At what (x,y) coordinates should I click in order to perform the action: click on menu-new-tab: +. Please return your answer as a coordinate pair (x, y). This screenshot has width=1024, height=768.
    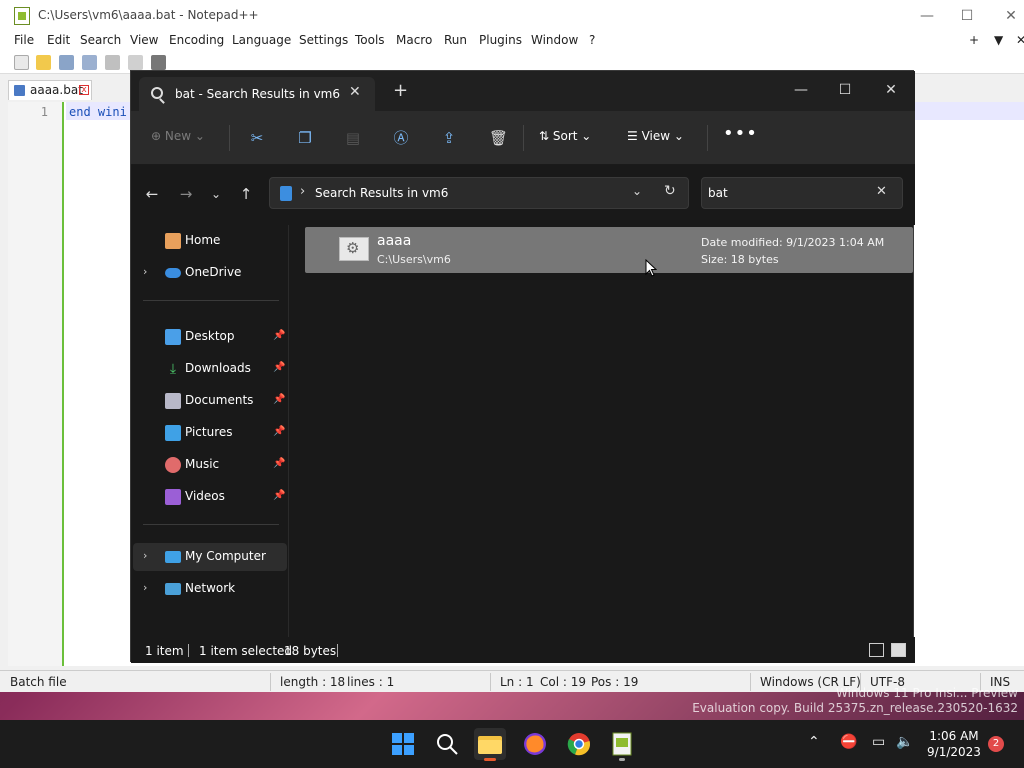
    Looking at the image, I should click on (974, 40).